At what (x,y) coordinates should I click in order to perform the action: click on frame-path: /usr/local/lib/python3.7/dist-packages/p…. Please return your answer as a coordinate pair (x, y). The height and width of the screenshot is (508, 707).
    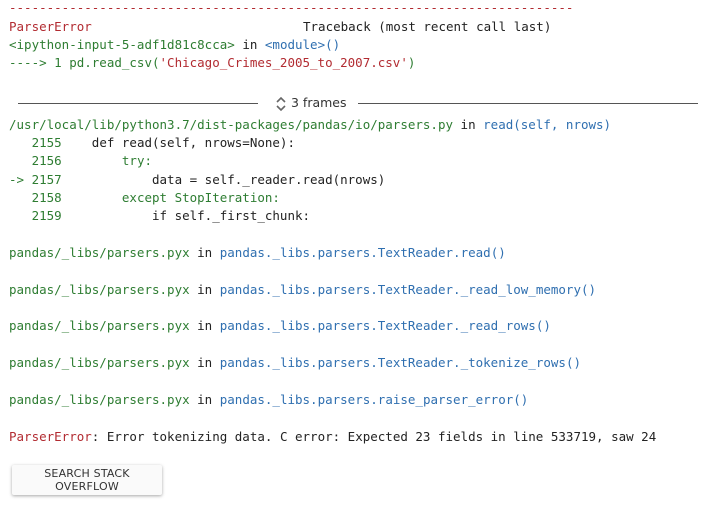
    Looking at the image, I should click on (231, 124).